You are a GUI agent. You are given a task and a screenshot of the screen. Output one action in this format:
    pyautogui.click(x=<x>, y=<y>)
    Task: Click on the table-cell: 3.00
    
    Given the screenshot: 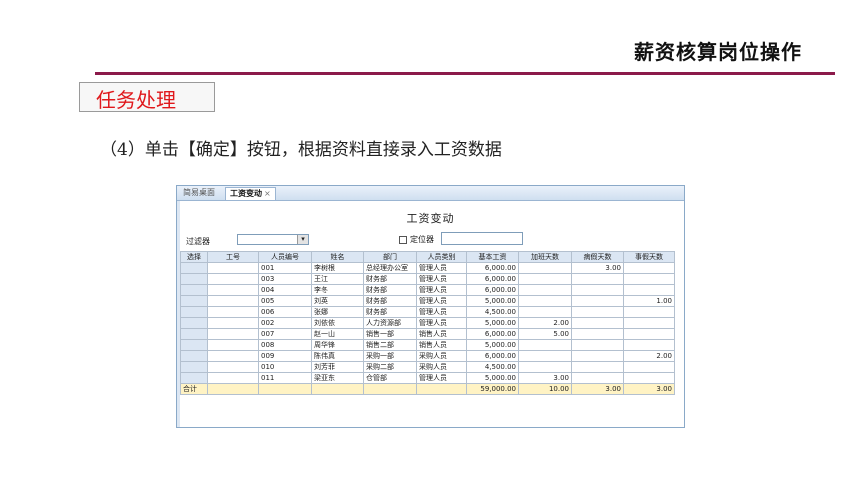 What is the action you would take?
    pyautogui.click(x=597, y=268)
    